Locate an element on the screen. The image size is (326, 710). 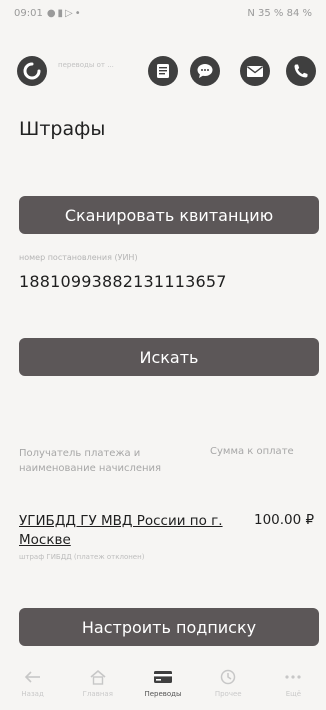
fine-amount: 100.00 ₽ is located at coordinates (284, 520).